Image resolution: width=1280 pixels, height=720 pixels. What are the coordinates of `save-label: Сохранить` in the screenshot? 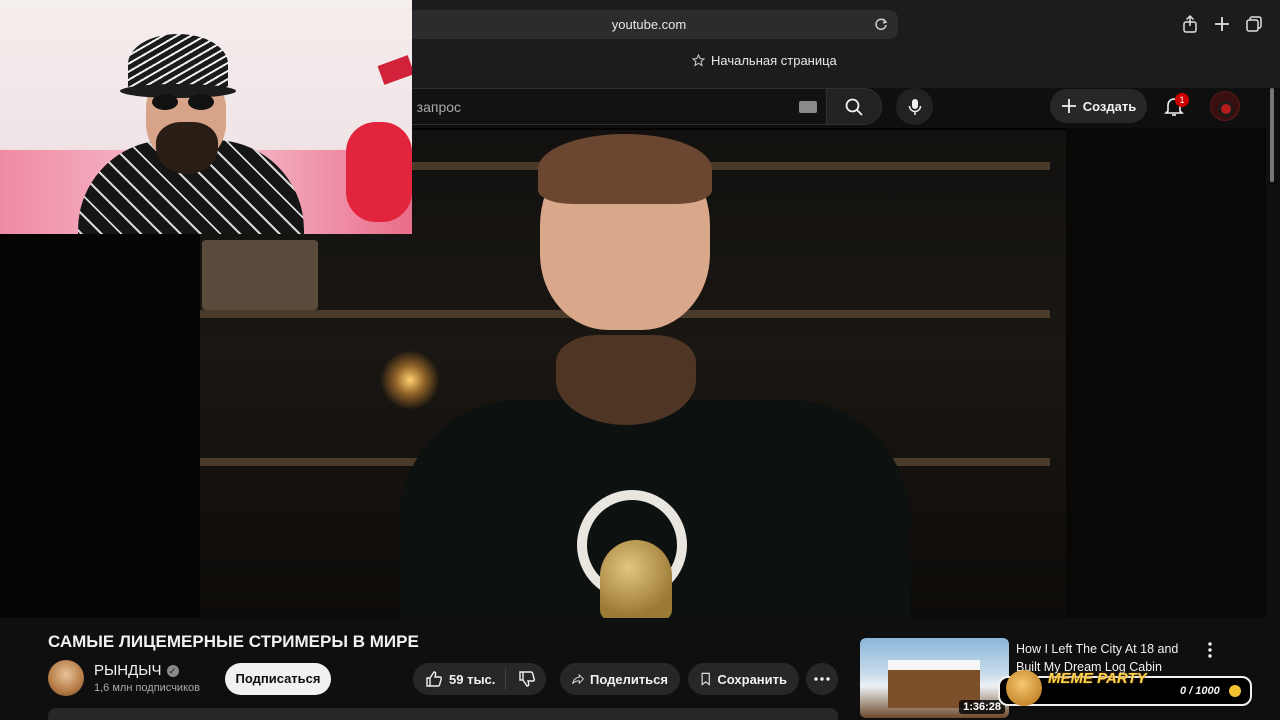 It's located at (752, 679).